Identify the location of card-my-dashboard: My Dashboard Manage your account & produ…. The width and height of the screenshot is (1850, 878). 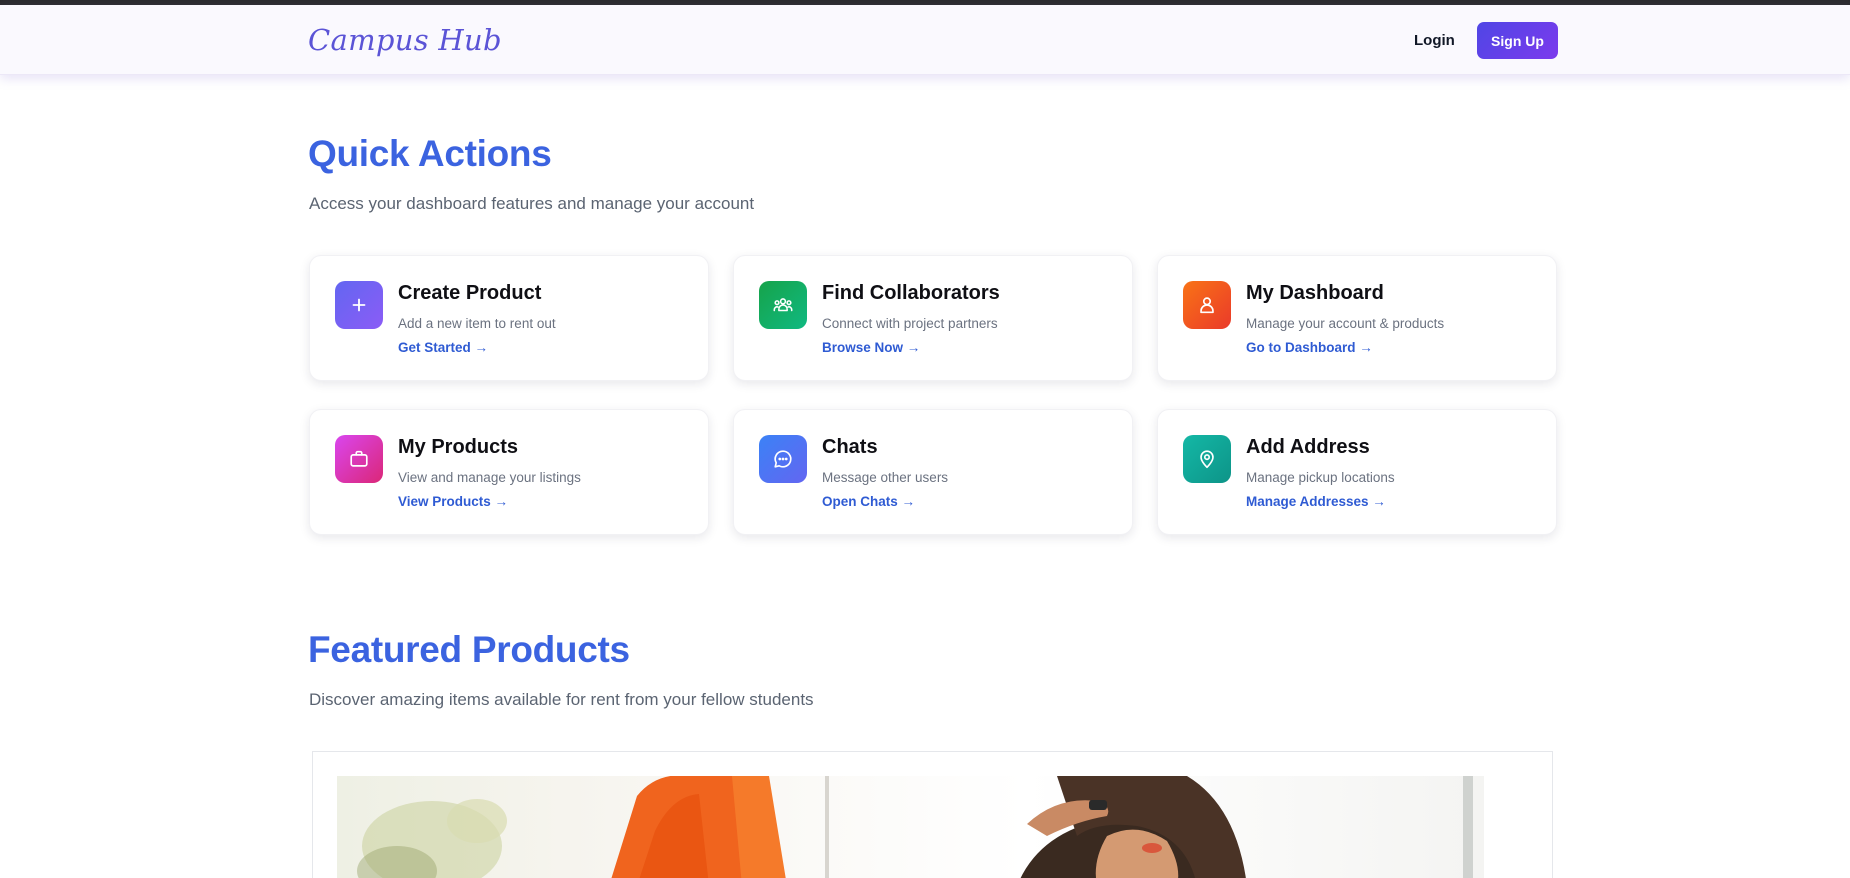
(1357, 318).